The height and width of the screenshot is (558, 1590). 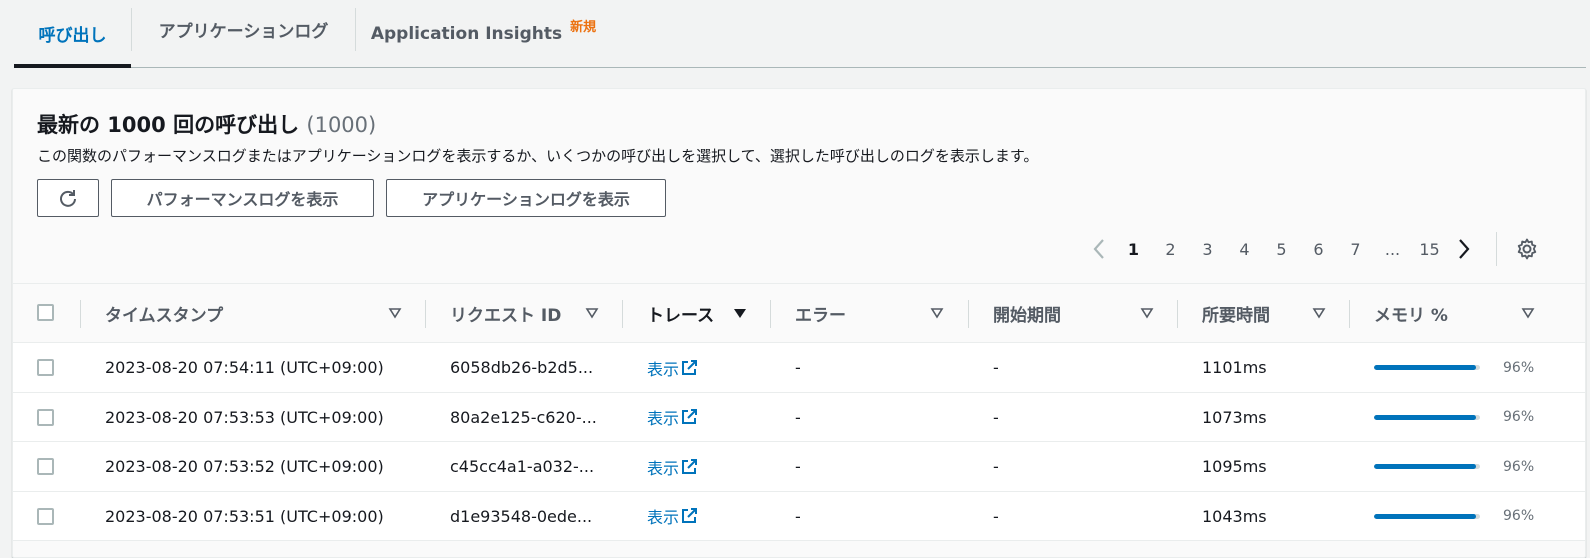 What do you see at coordinates (45, 312) in the screenshot?
I see `select-all-checkbox` at bounding box center [45, 312].